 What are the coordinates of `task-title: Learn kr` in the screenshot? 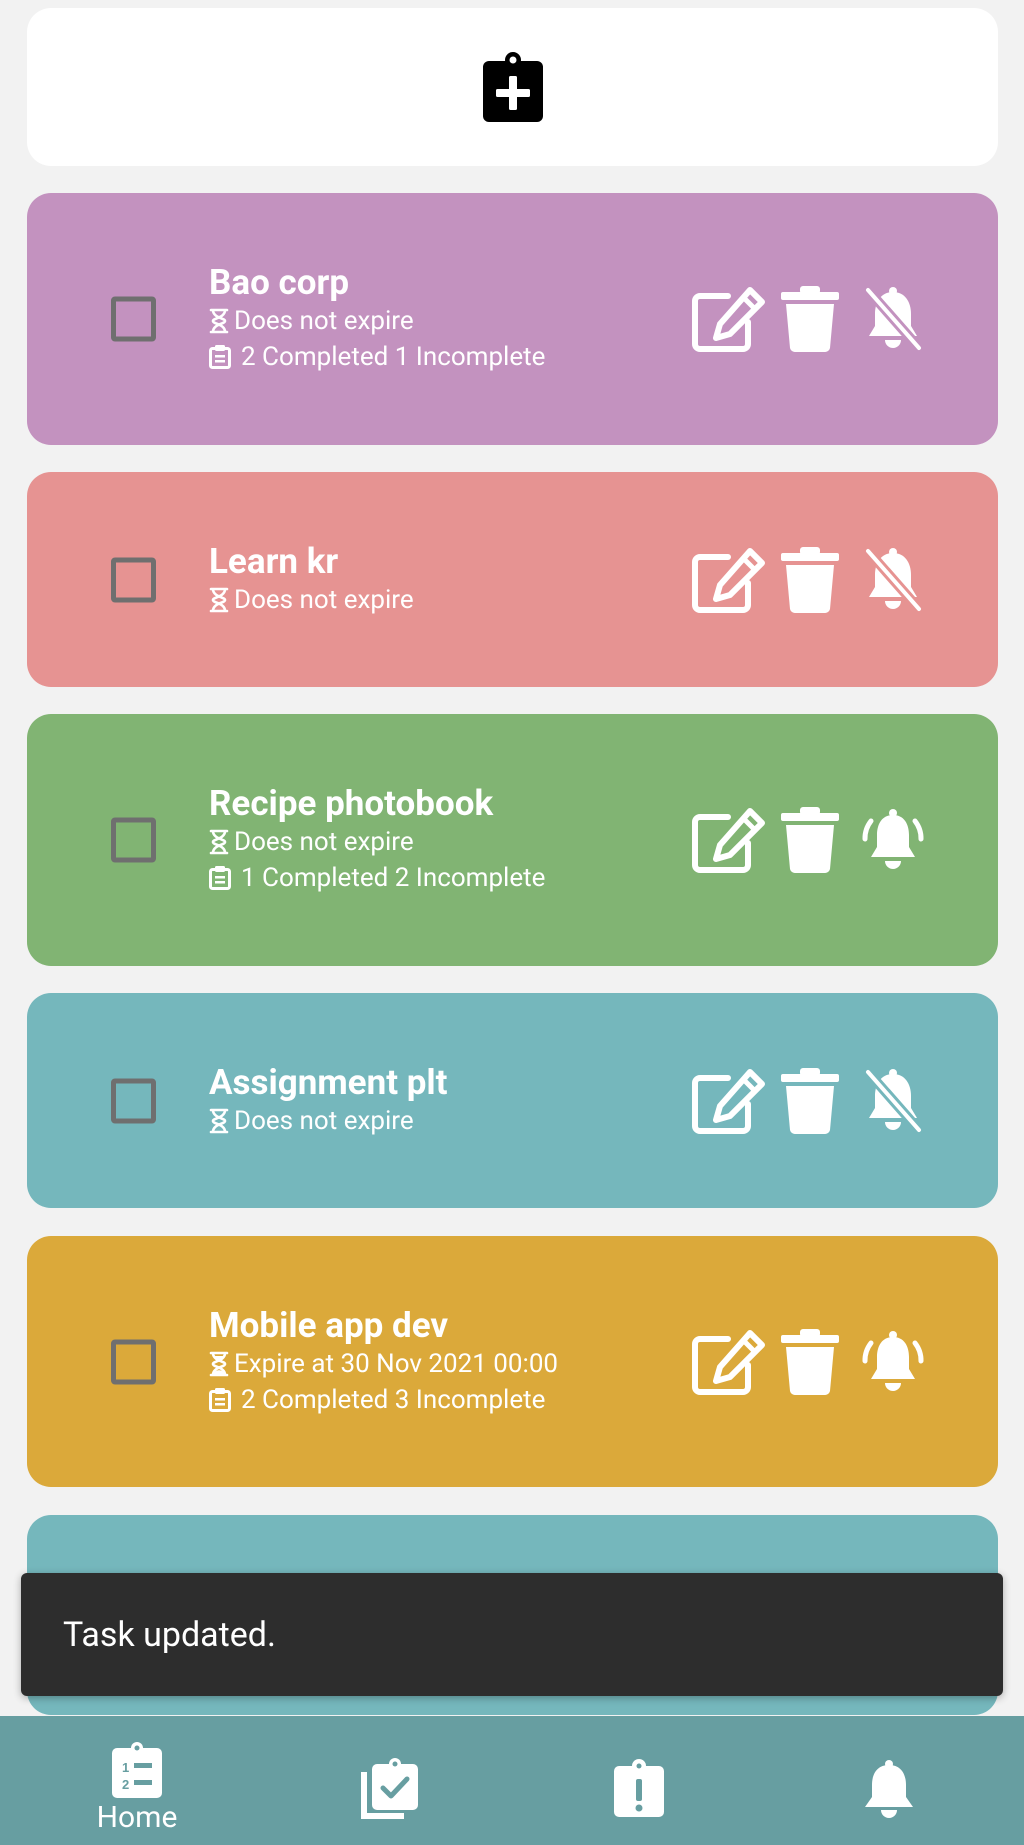 It's located at (274, 561).